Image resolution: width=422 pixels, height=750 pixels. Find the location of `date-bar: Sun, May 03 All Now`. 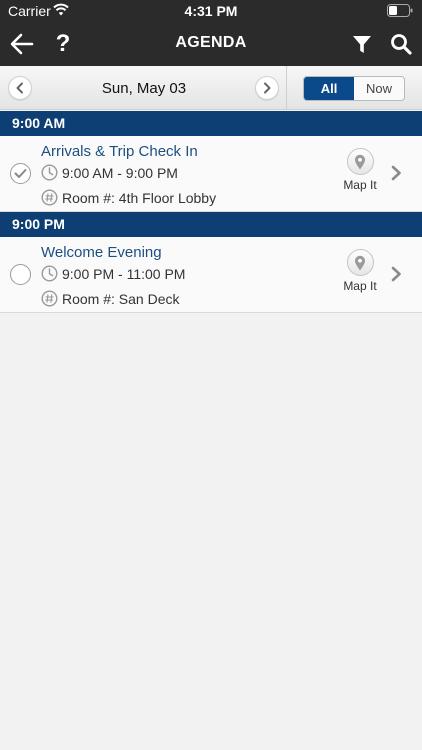

date-bar: Sun, May 03 All Now is located at coordinates (211, 88).